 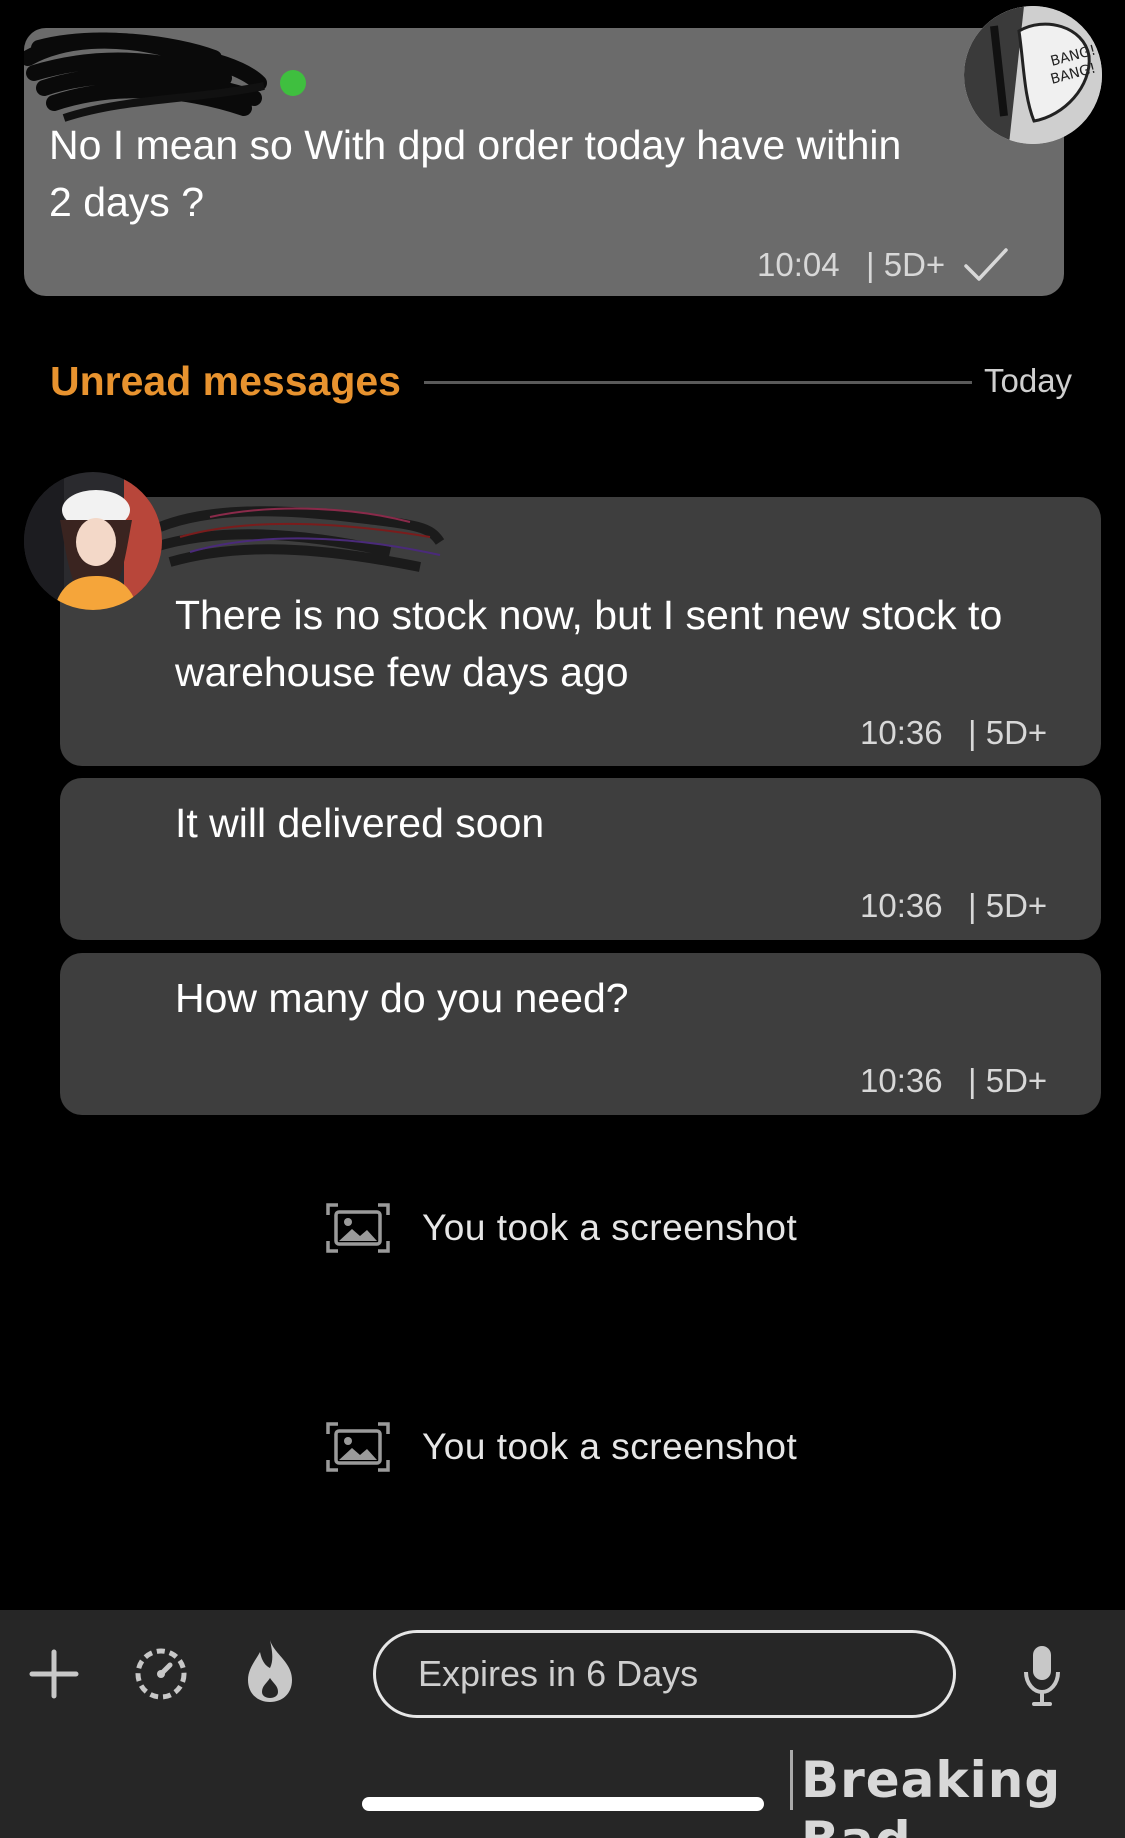 I want to click on plus-icon, so click(x=54, y=1674).